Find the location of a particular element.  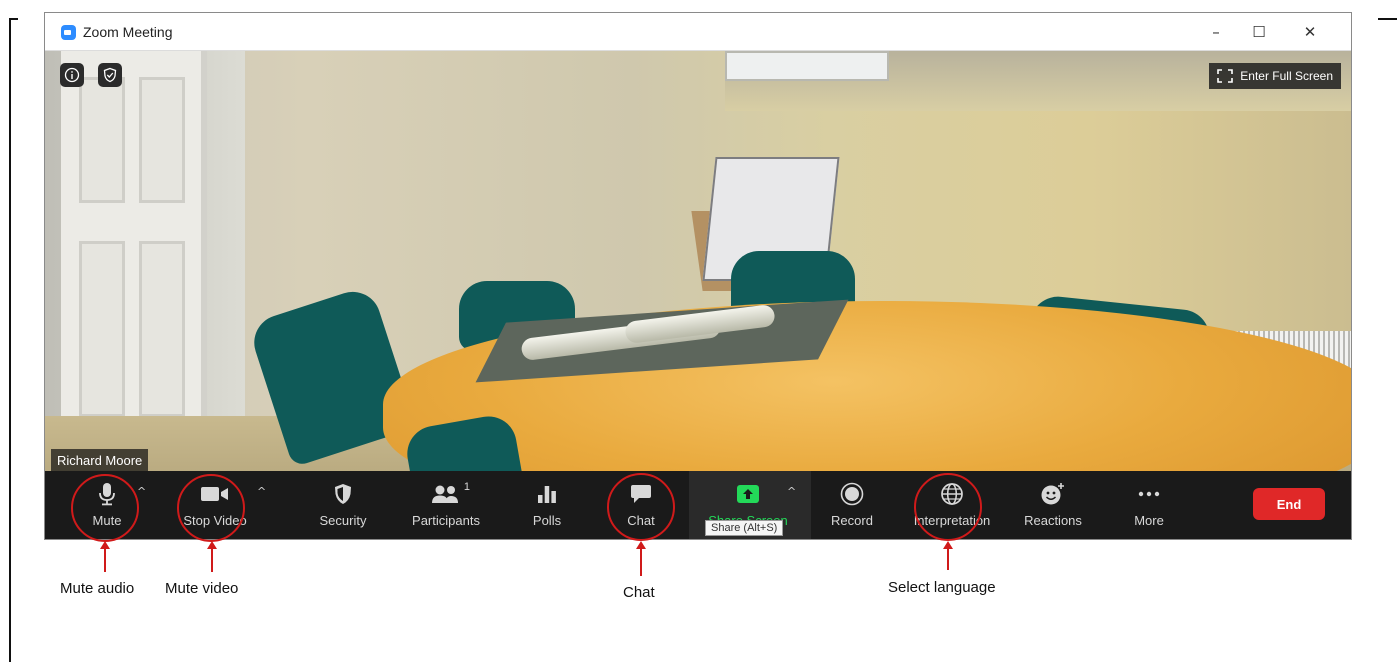

share-options-caret: ^ is located at coordinates (791, 491).